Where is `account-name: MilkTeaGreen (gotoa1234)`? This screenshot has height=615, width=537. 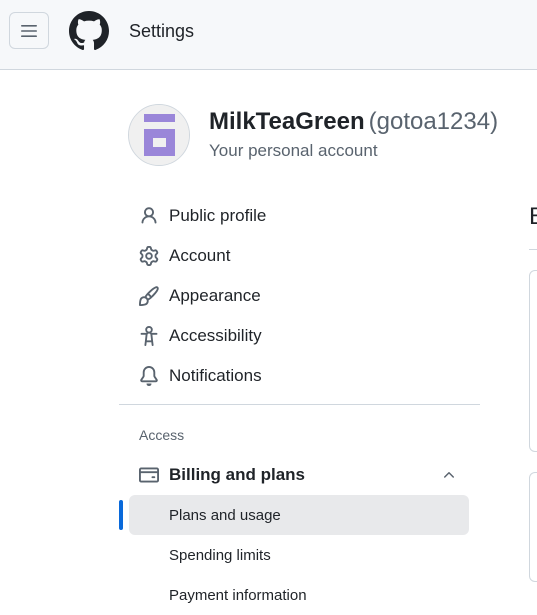
account-name: MilkTeaGreen (gotoa1234) is located at coordinates (353, 122).